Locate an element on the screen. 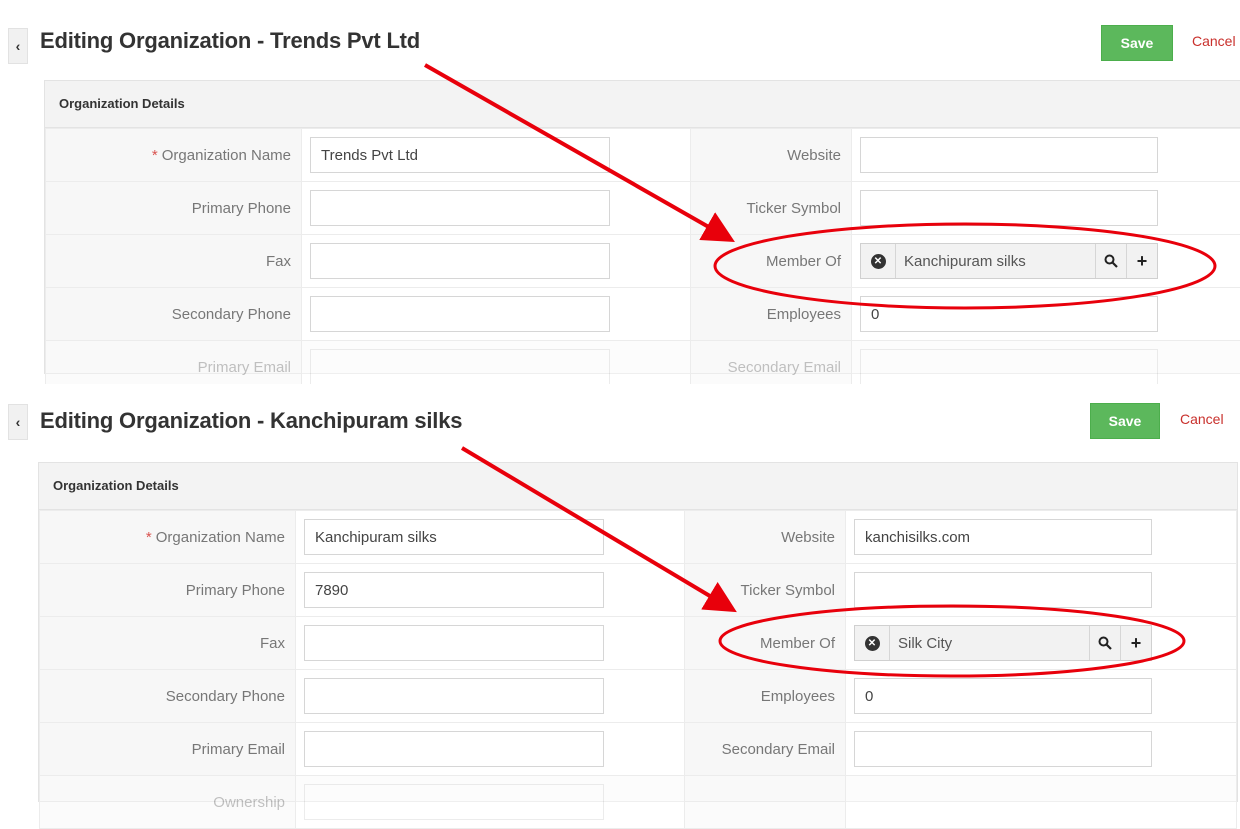  organization-name-input: Kanchipuram silks is located at coordinates (454, 537).